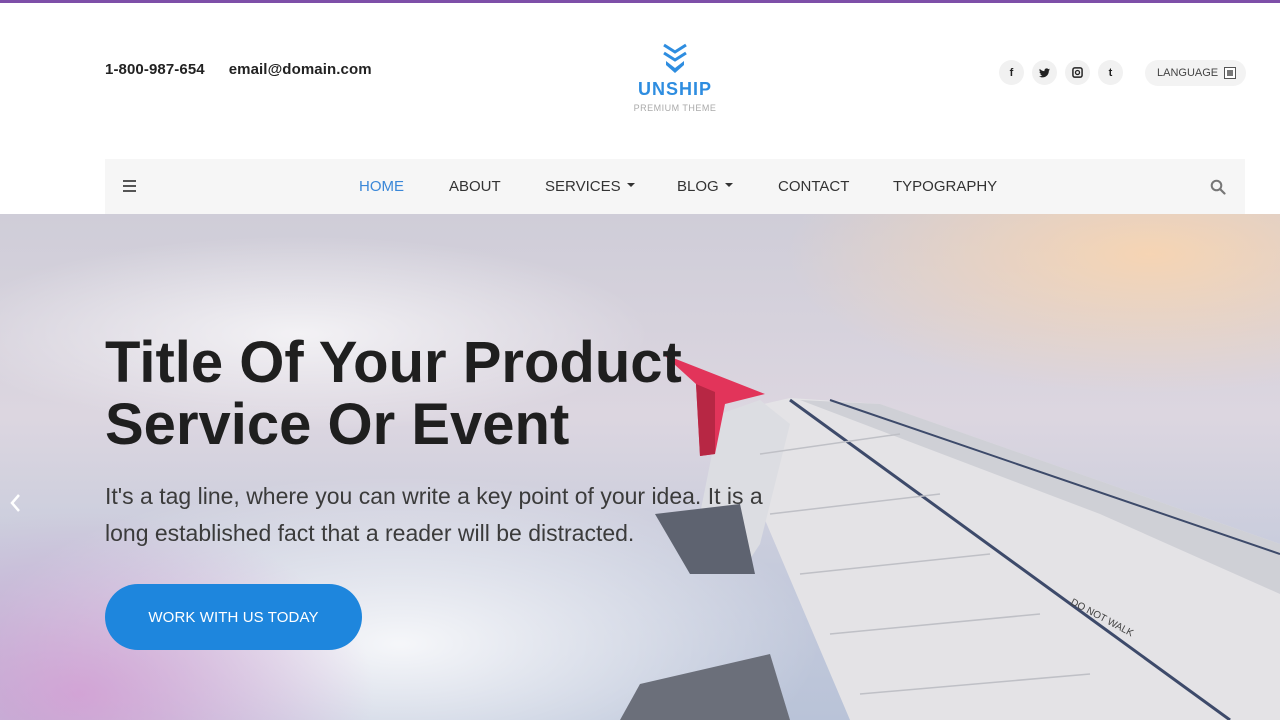  Describe the element at coordinates (1188, 73) in the screenshot. I see `language-label: LANGUAGE` at that location.